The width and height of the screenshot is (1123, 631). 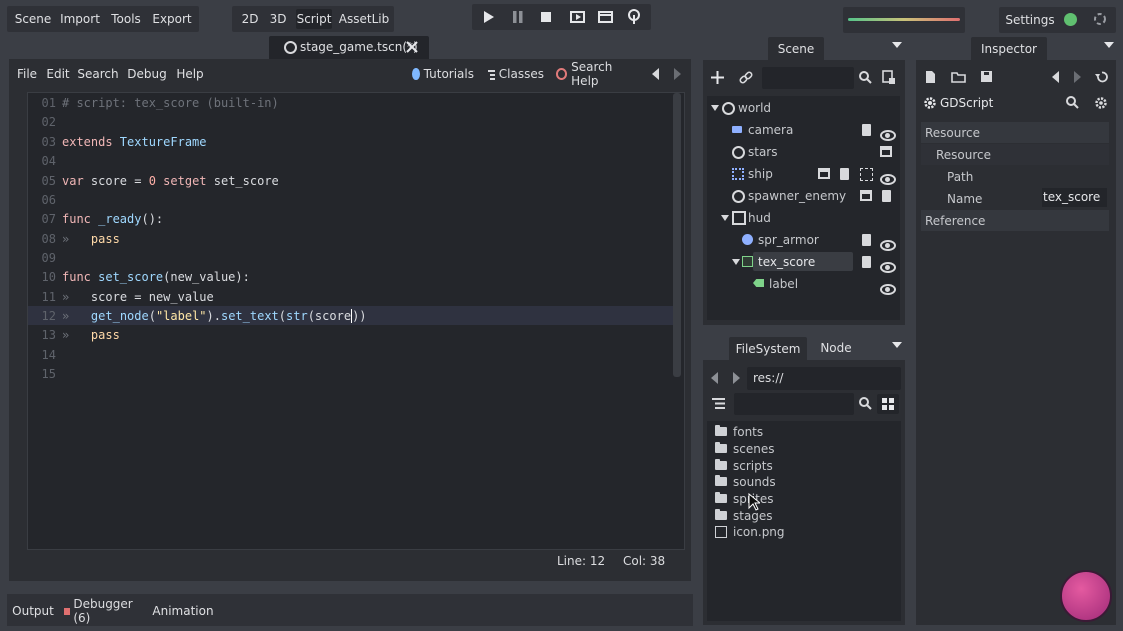 What do you see at coordinates (803, 262) in the screenshot?
I see `tree-node-tex-score: tex_score` at bounding box center [803, 262].